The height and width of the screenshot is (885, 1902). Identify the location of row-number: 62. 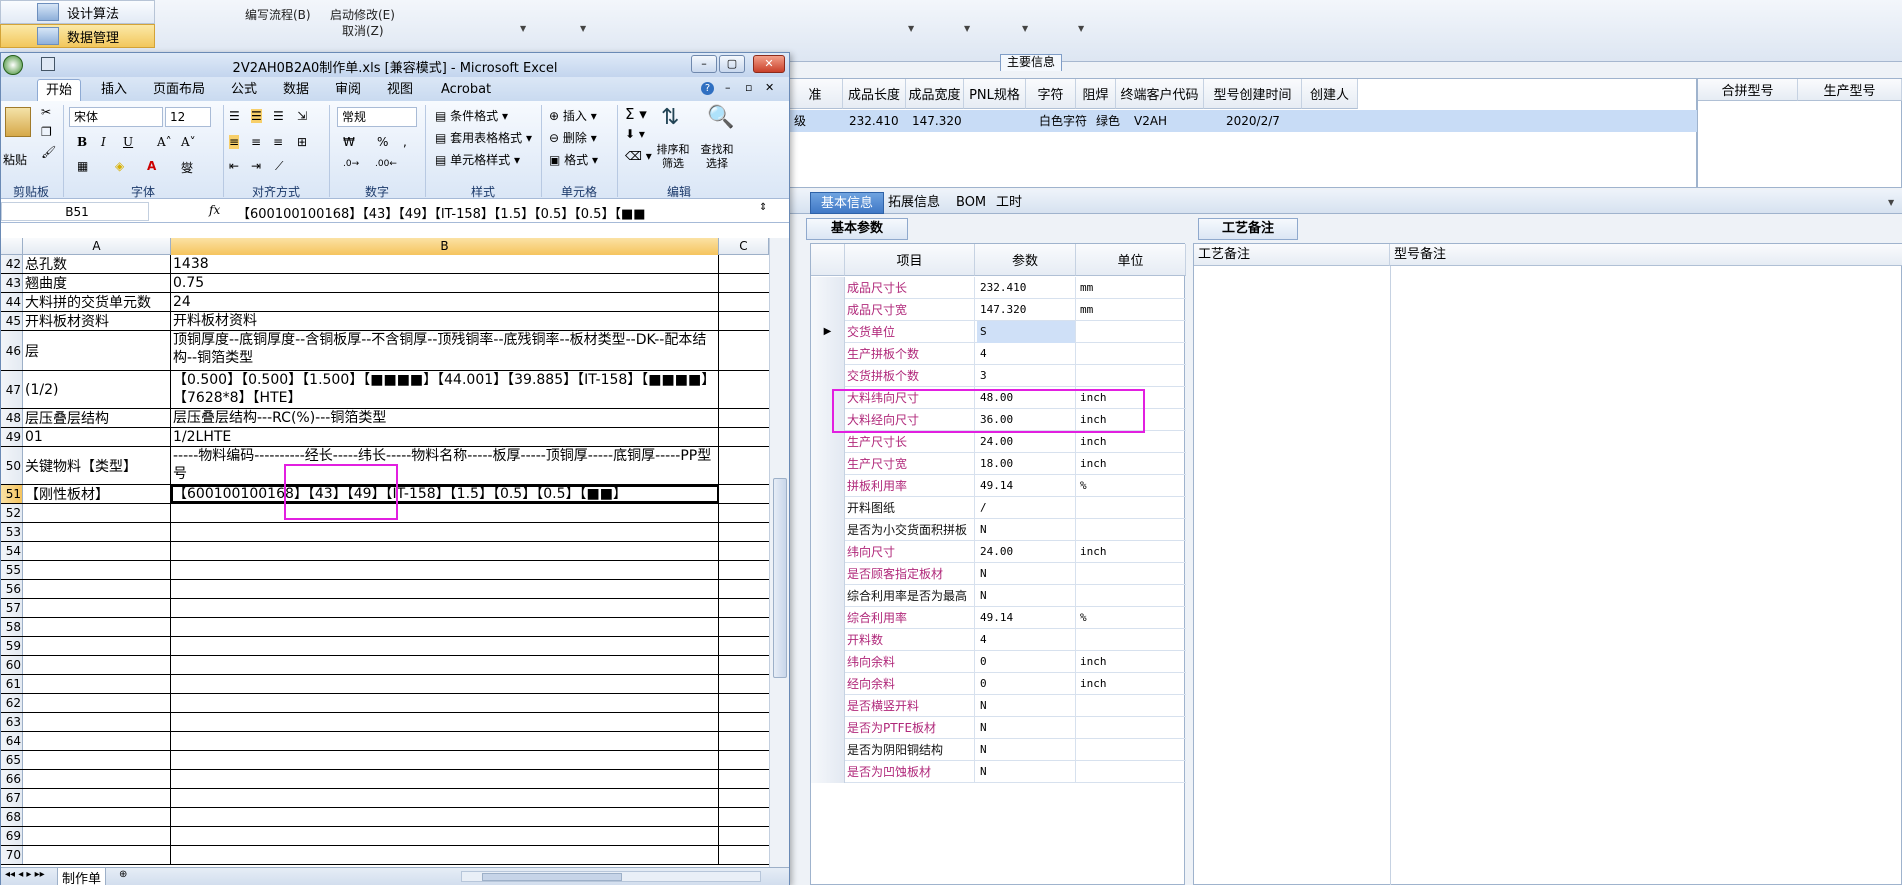
(12, 703).